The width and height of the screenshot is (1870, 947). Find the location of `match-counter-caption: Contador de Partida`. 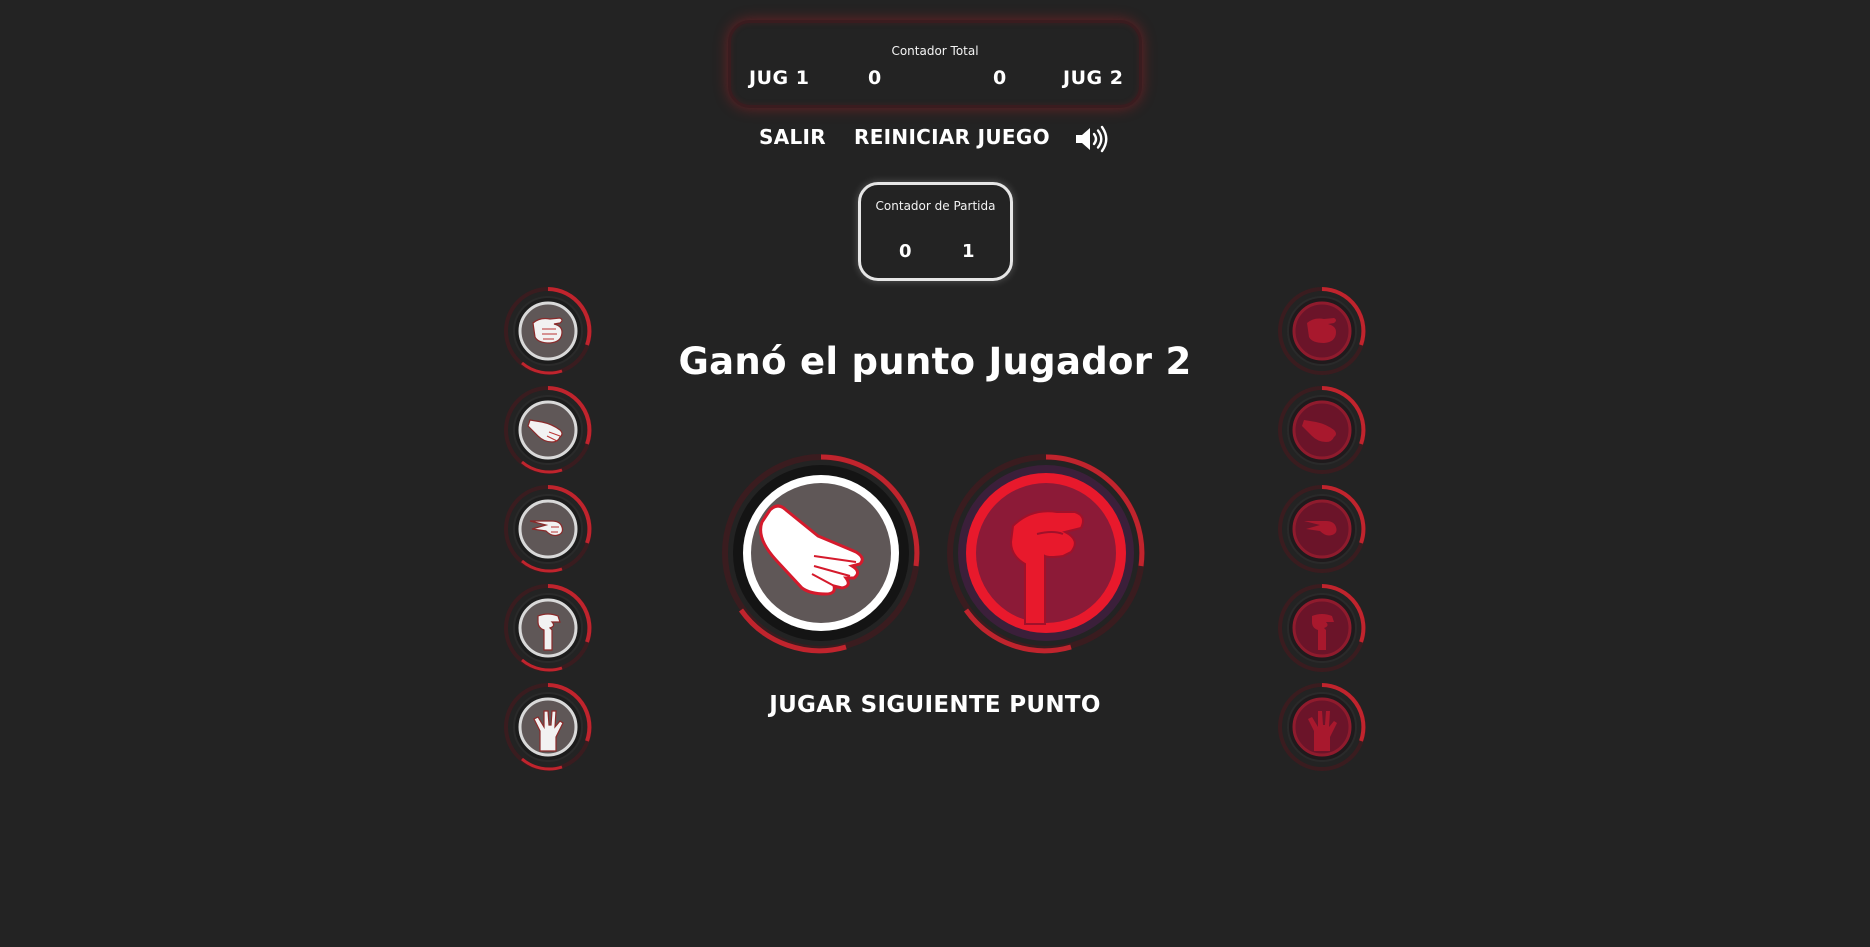

match-counter-caption: Contador de Partida is located at coordinates (935, 206).